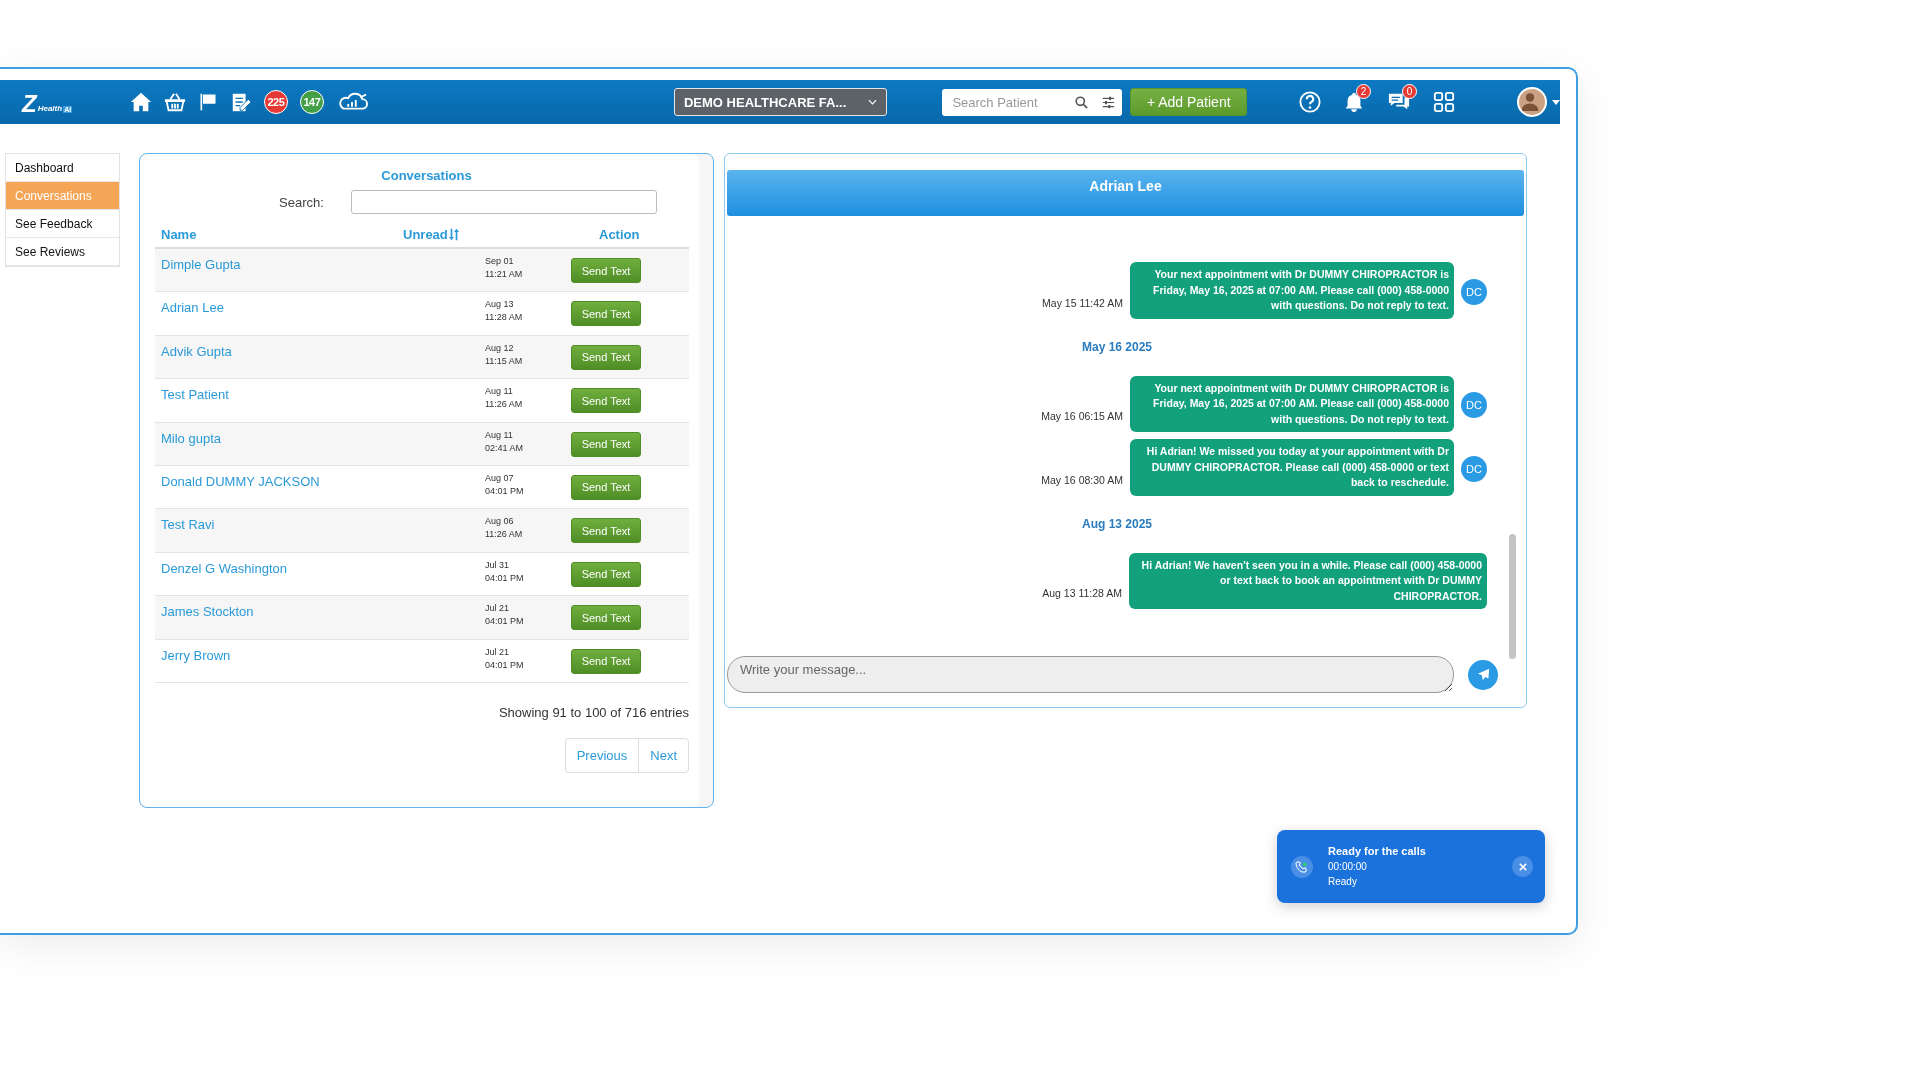 The height and width of the screenshot is (1080, 1920). I want to click on notification-badge: 2, so click(1364, 91).